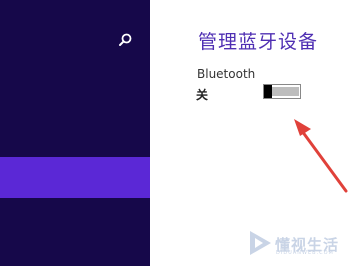  I want to click on toggle-track, so click(285, 91).